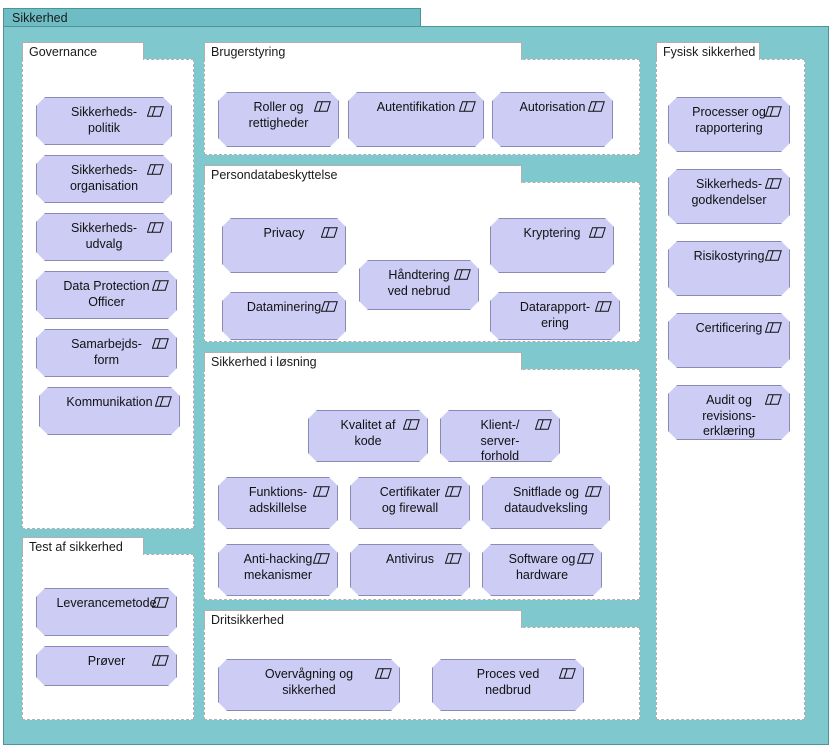 The height and width of the screenshot is (753, 837). I want to click on group-title-fysisk-sikkerhed: Fysisk sikkerhed, so click(709, 52).